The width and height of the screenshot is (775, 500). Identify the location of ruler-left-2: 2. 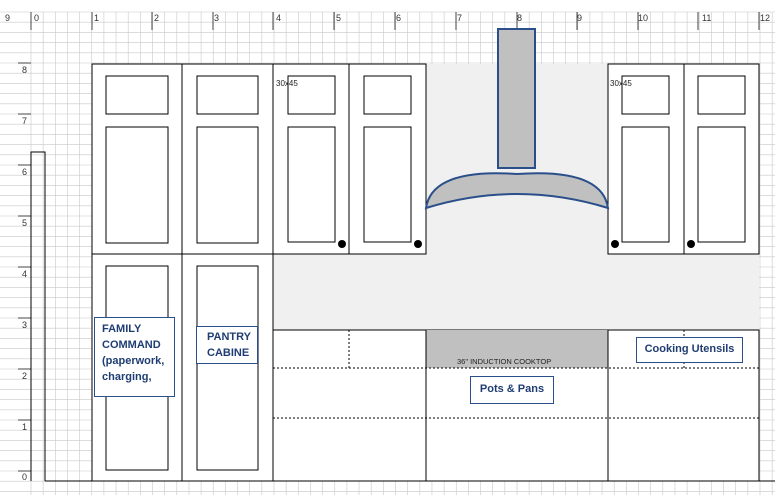
(24, 376).